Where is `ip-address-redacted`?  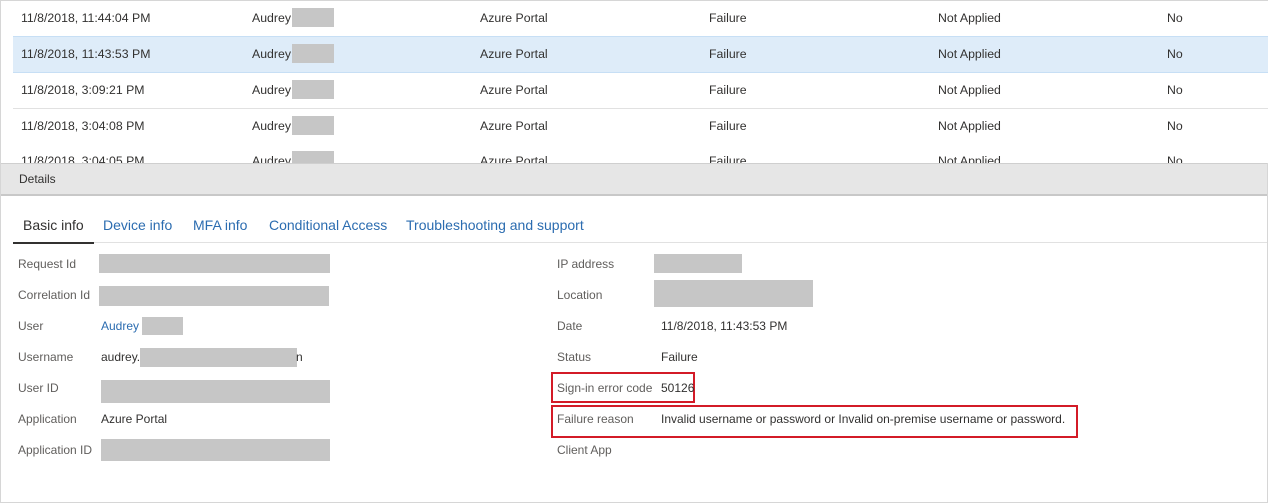
ip-address-redacted is located at coordinates (698, 263).